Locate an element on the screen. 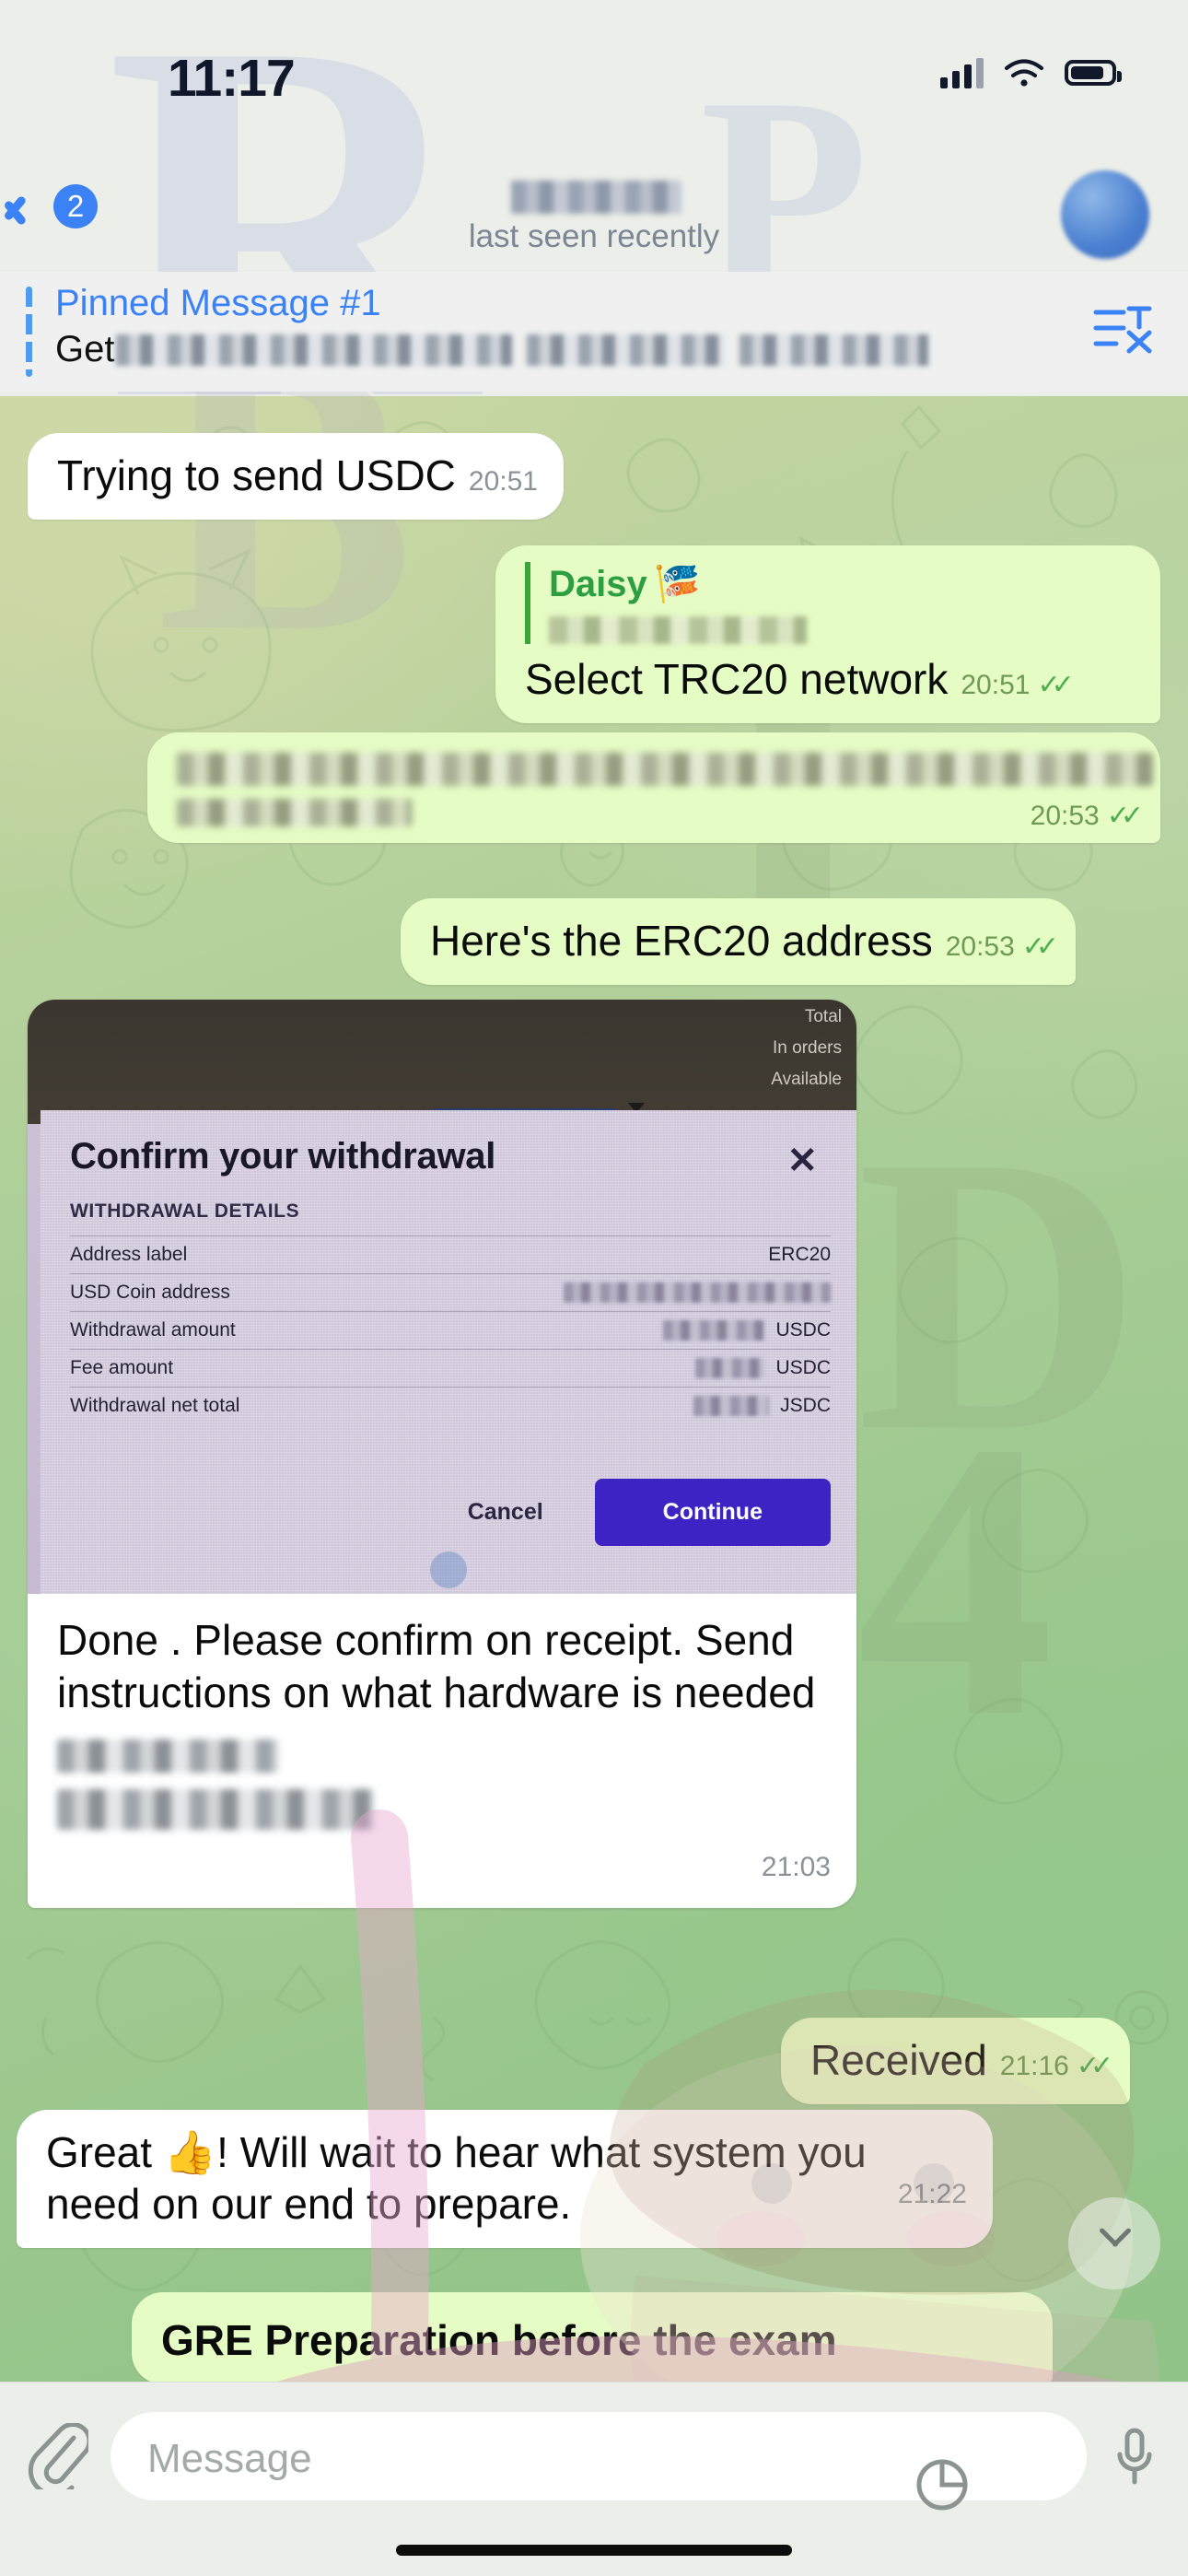 This screenshot has height=2576, width=1188. pinned-preview-text: Get is located at coordinates (85, 349).